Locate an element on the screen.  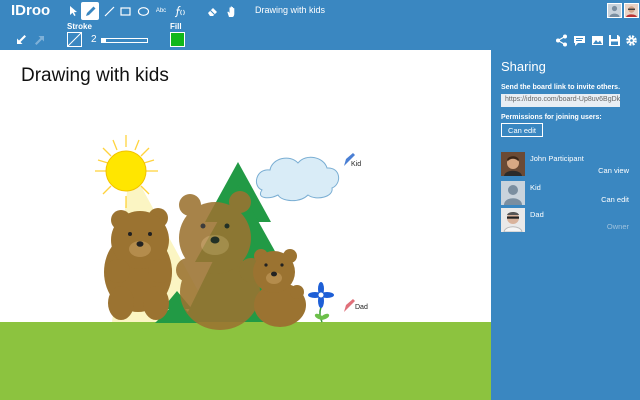
permissions-label: Permissions for joining users: is located at coordinates (551, 117).